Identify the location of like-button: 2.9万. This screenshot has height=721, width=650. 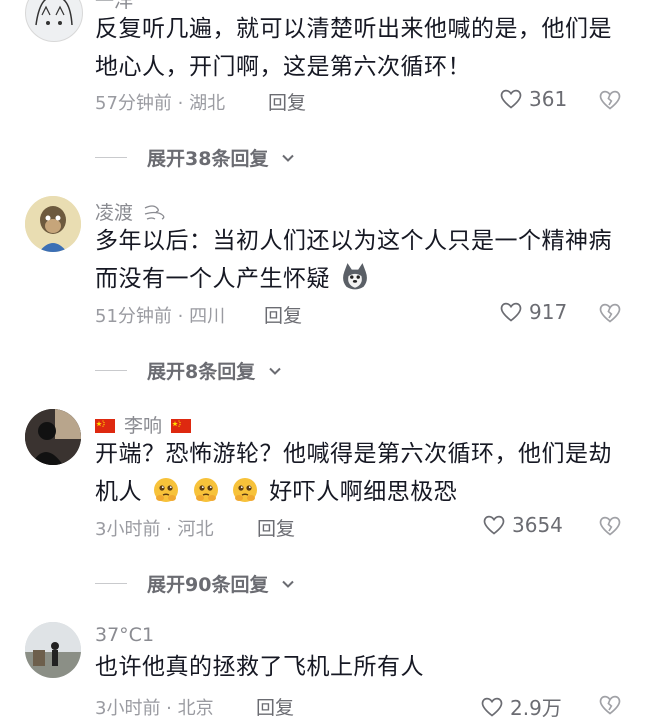
(521, 706).